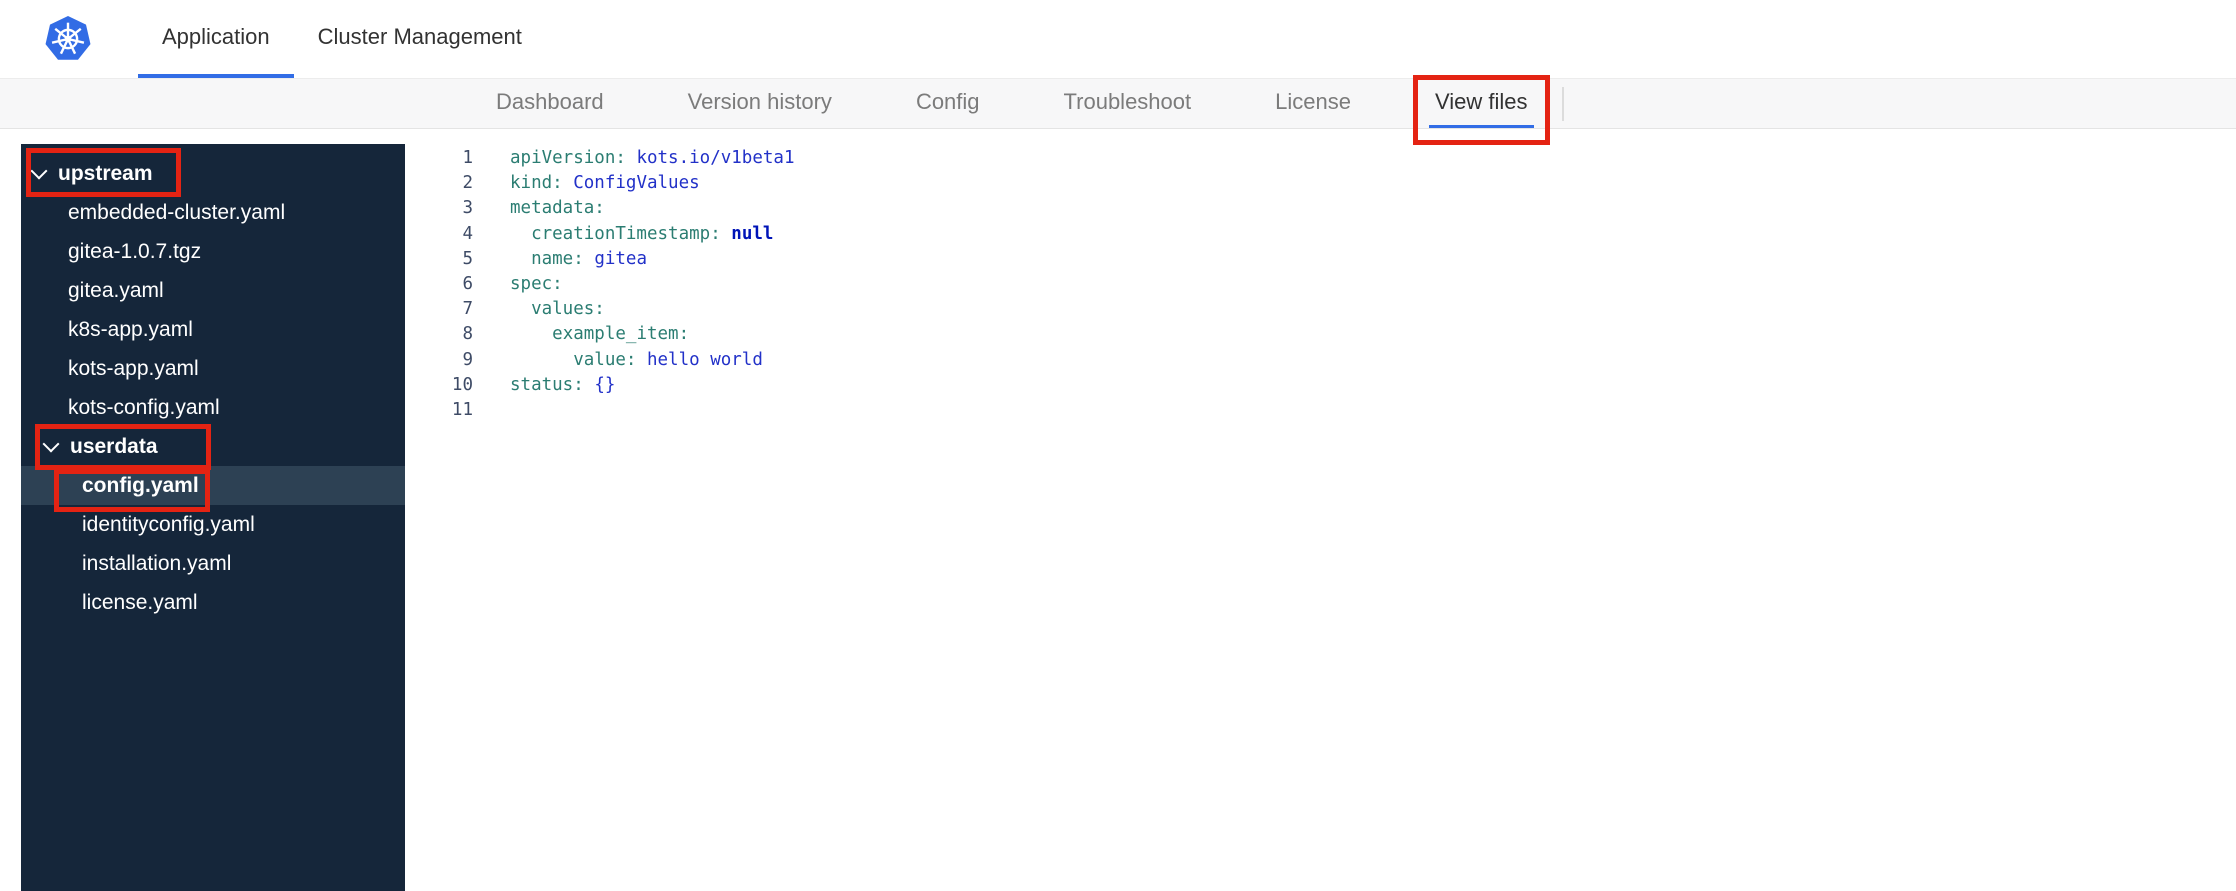 Image resolution: width=2236 pixels, height=891 pixels. Describe the element at coordinates (177, 212) in the screenshot. I see `tree-item-label: embedded-cluster.yaml` at that location.